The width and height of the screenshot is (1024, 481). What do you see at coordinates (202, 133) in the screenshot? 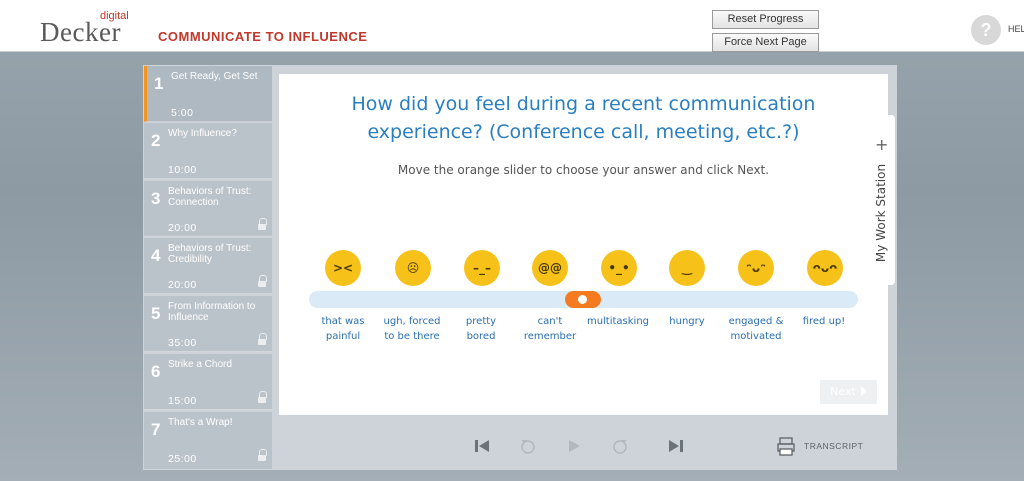
I see `chapter-title: Why Influence?` at bounding box center [202, 133].